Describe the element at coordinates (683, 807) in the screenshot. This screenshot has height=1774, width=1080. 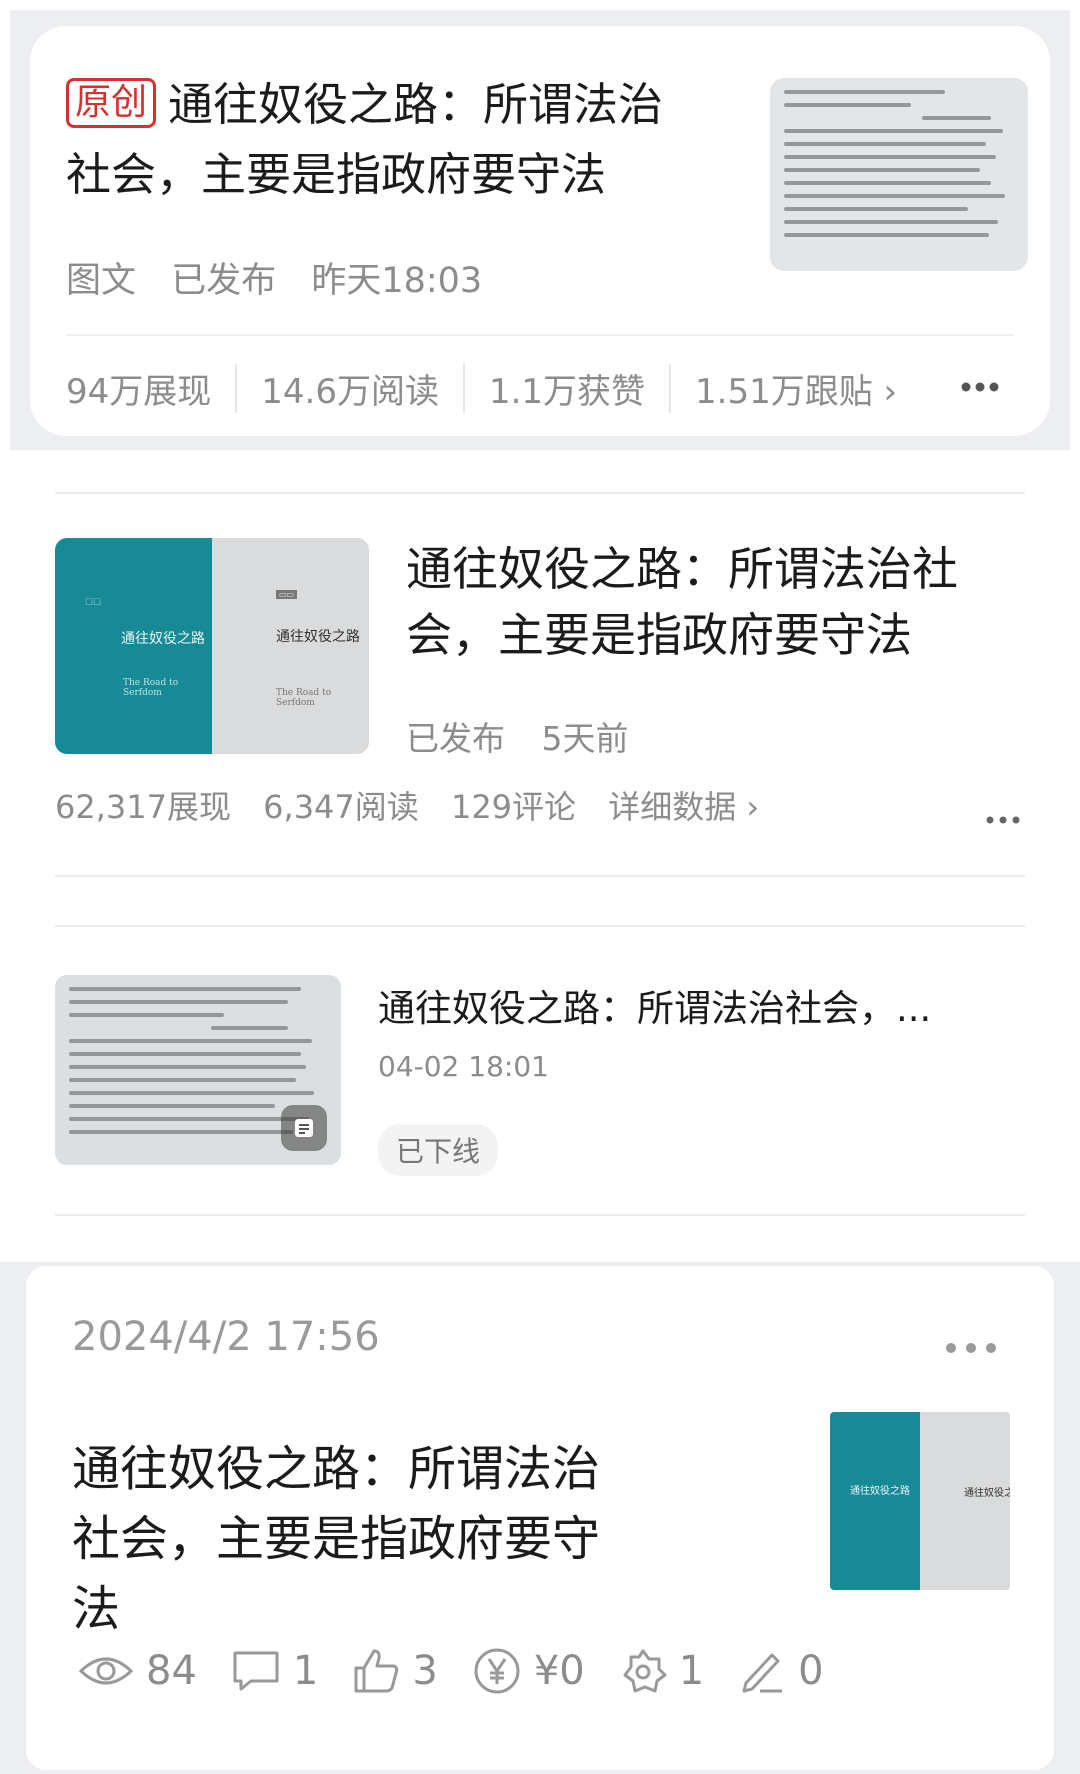
I see `detail-data-link: 详细数据 ›` at that location.